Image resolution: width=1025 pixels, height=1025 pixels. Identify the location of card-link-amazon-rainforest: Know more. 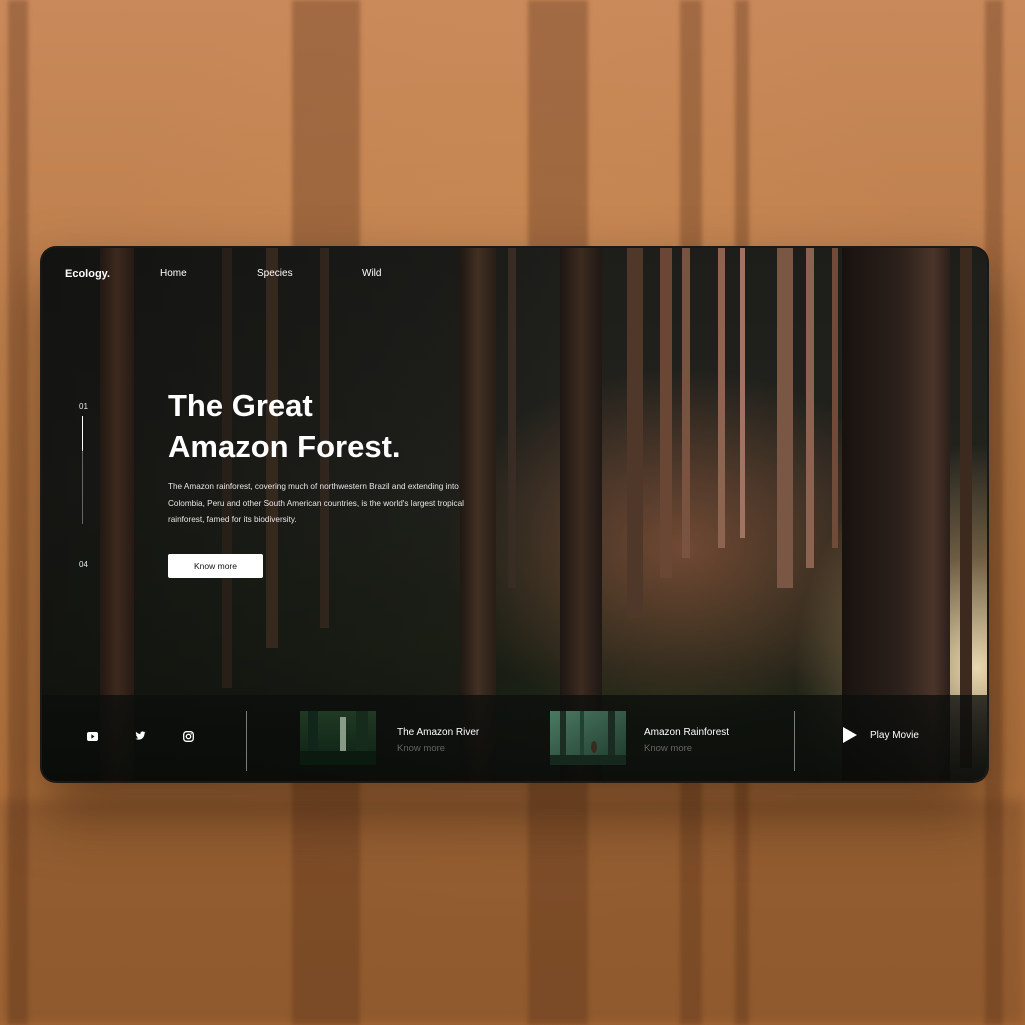
(668, 748).